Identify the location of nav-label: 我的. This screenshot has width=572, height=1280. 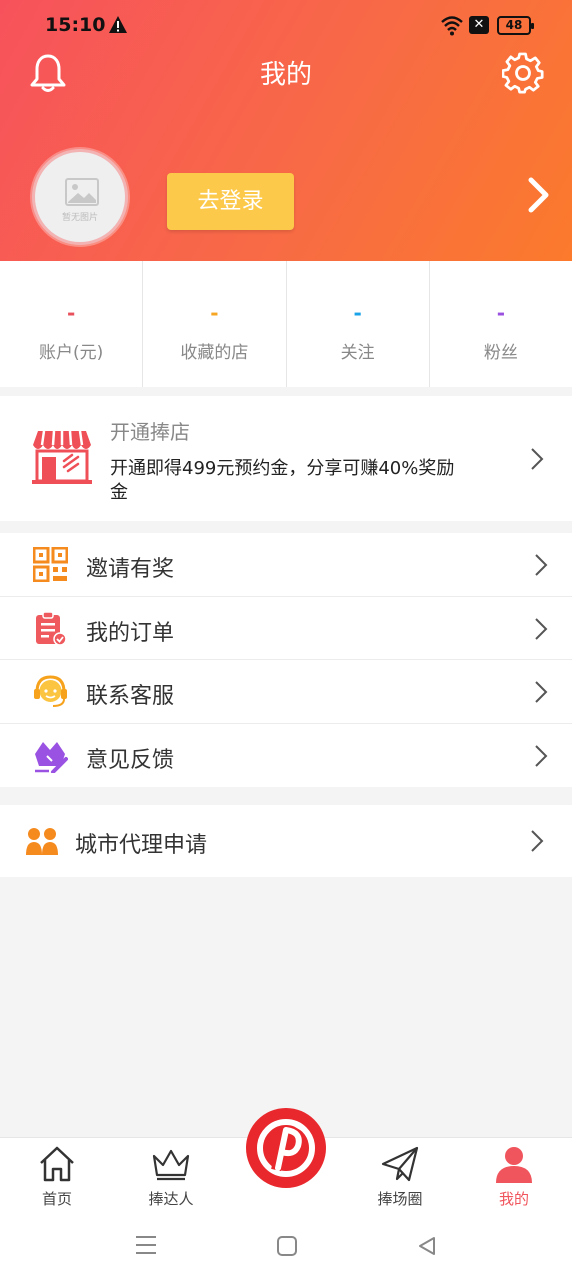
(513, 1199).